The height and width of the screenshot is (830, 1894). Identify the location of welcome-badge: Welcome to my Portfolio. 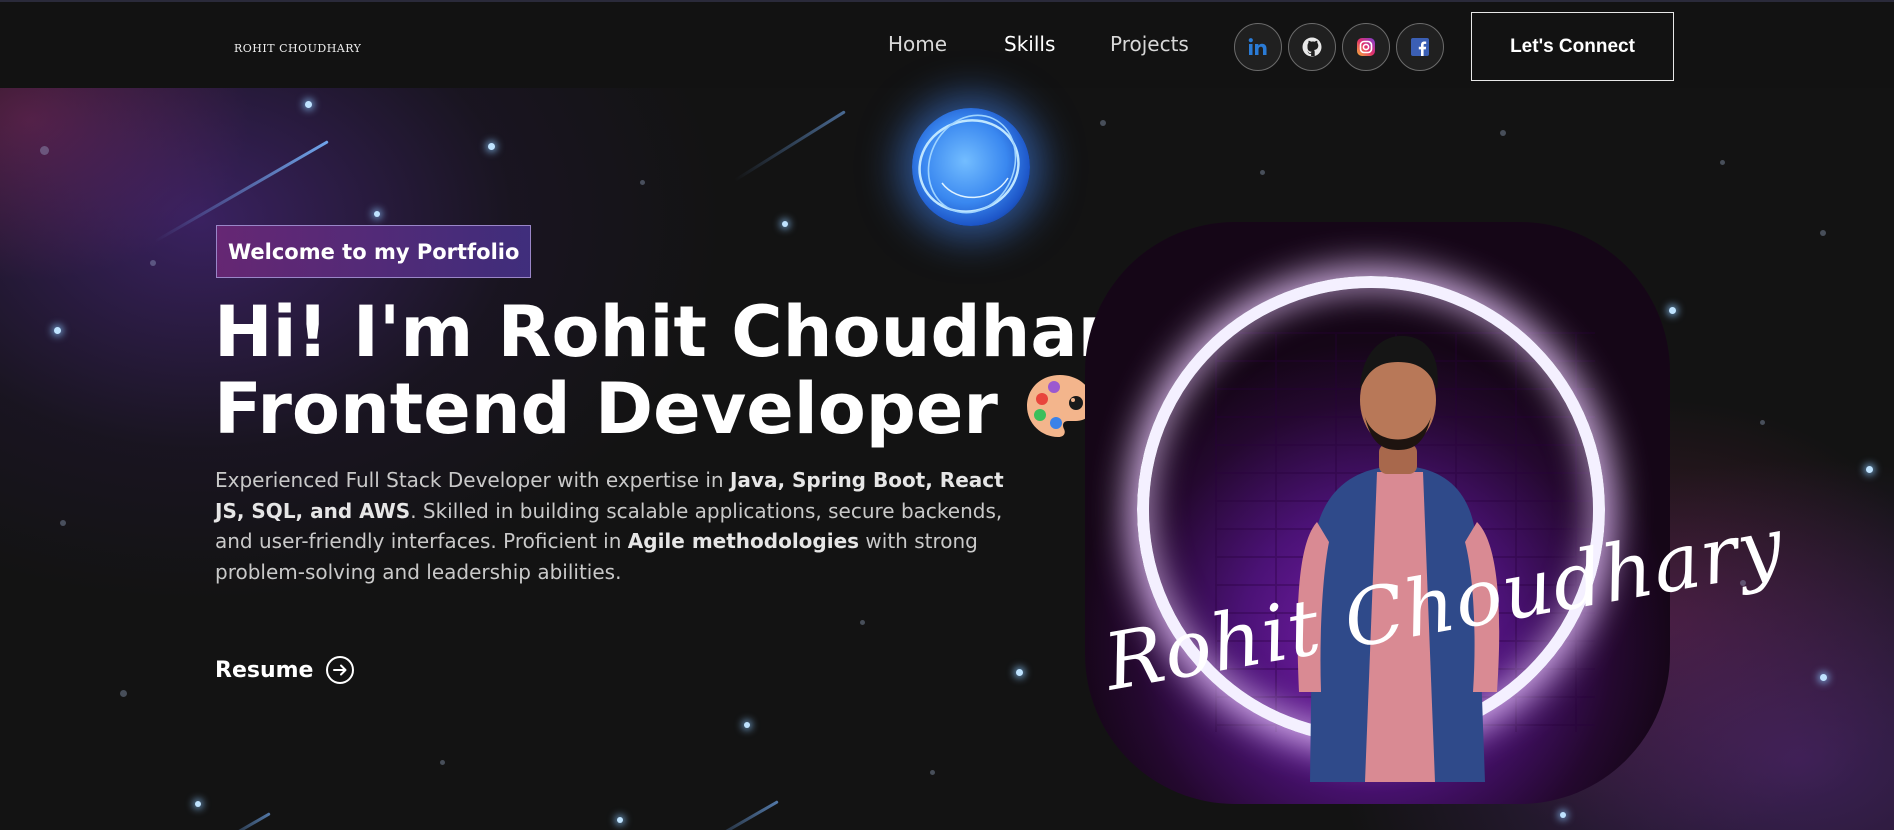
(374, 251).